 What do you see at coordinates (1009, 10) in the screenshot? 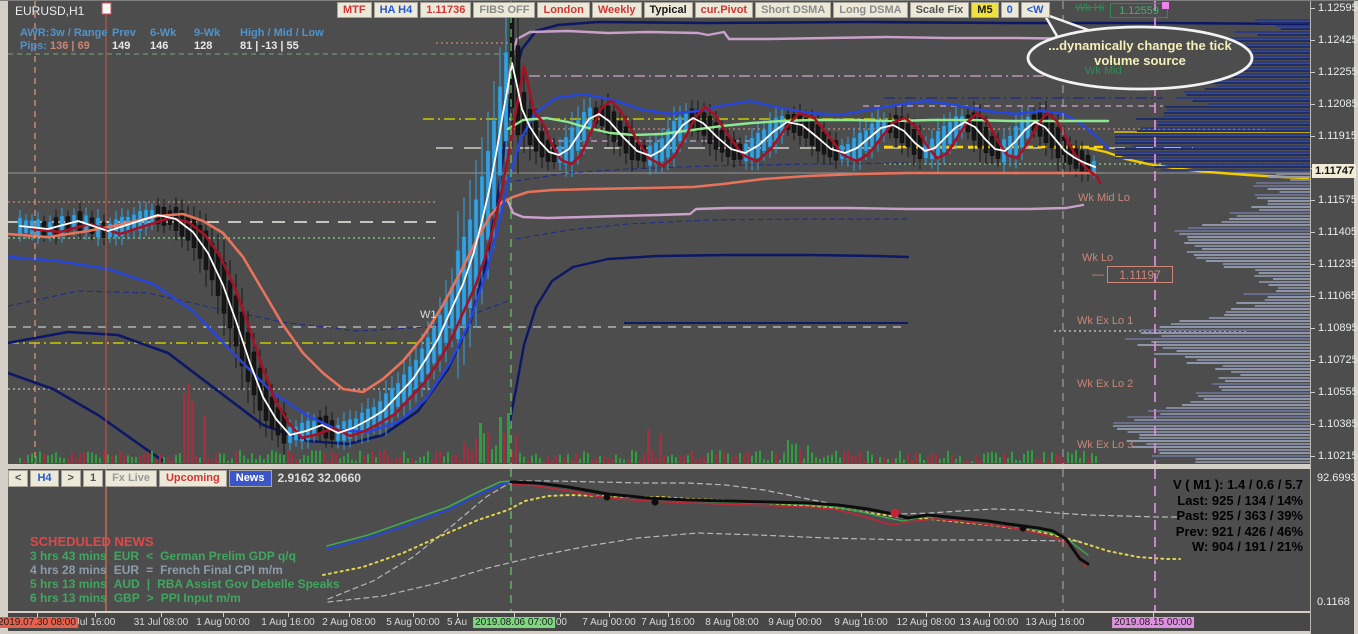
I see `button-0: 0` at bounding box center [1009, 10].